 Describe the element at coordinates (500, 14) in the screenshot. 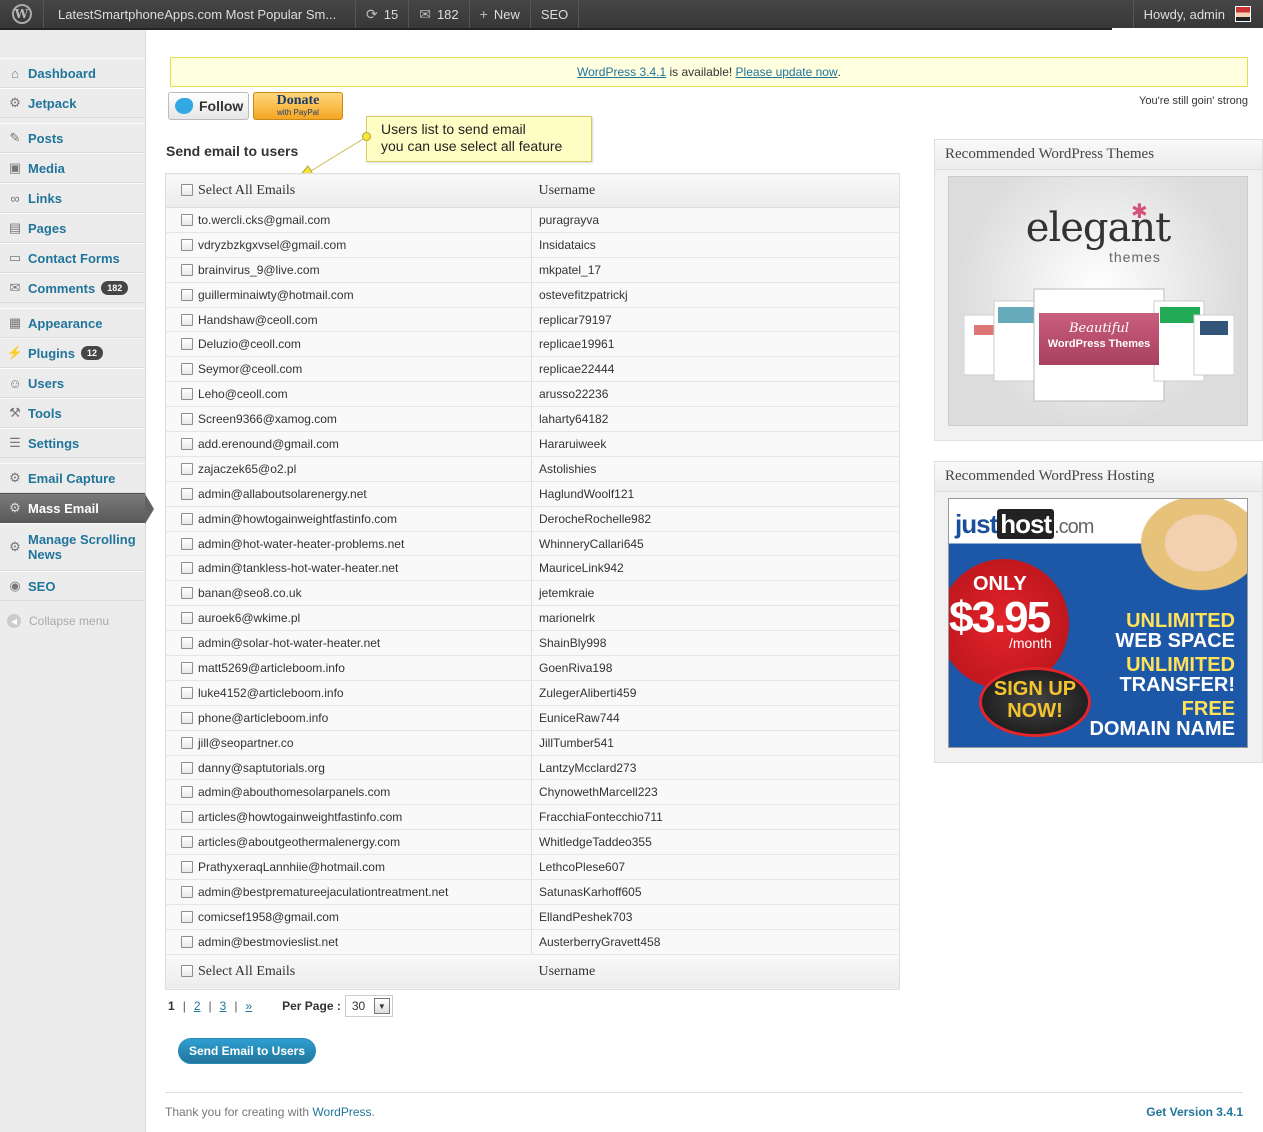

I see `new-content-link: + New` at that location.